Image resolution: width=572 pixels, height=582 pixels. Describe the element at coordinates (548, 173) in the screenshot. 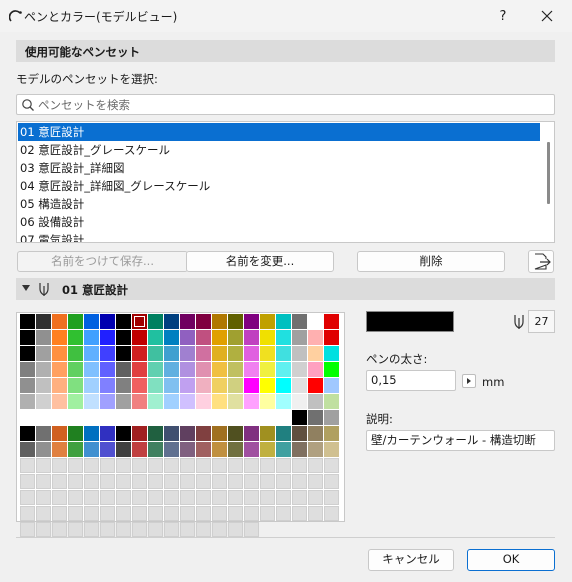

I see `list-scrollbar` at that location.